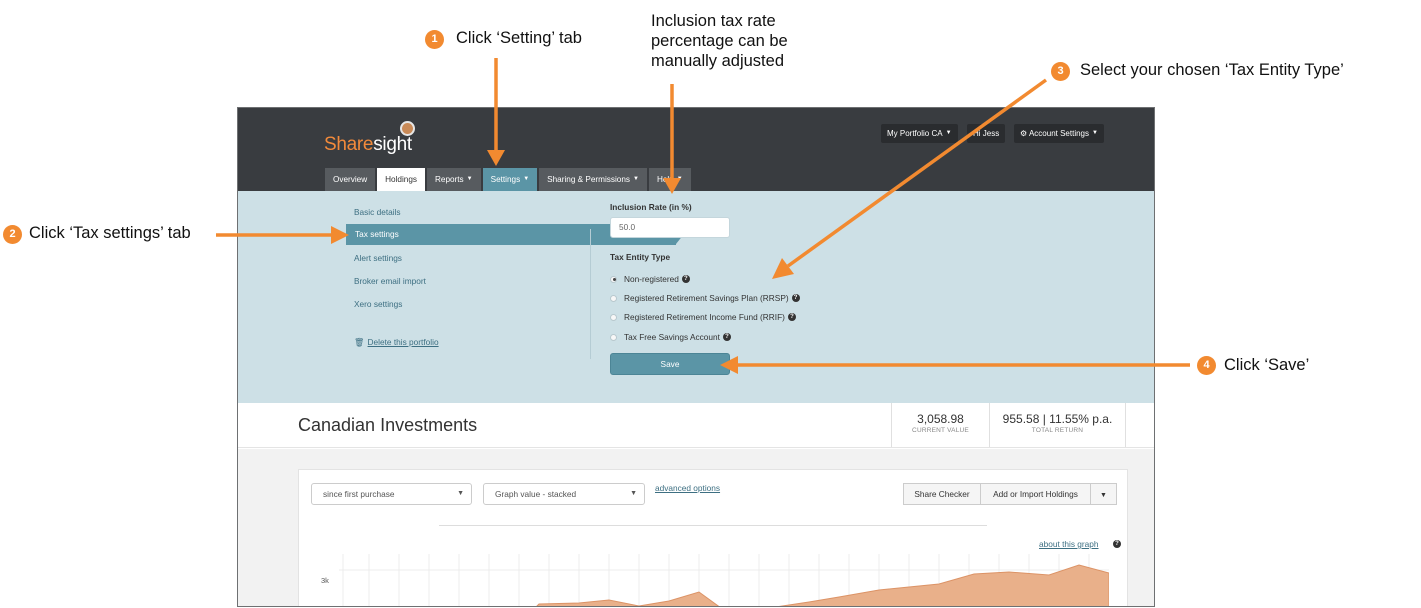 Image resolution: width=1421 pixels, height=608 pixels. What do you see at coordinates (388, 425) in the screenshot?
I see `portfolio-title: Canadian Investments` at bounding box center [388, 425].